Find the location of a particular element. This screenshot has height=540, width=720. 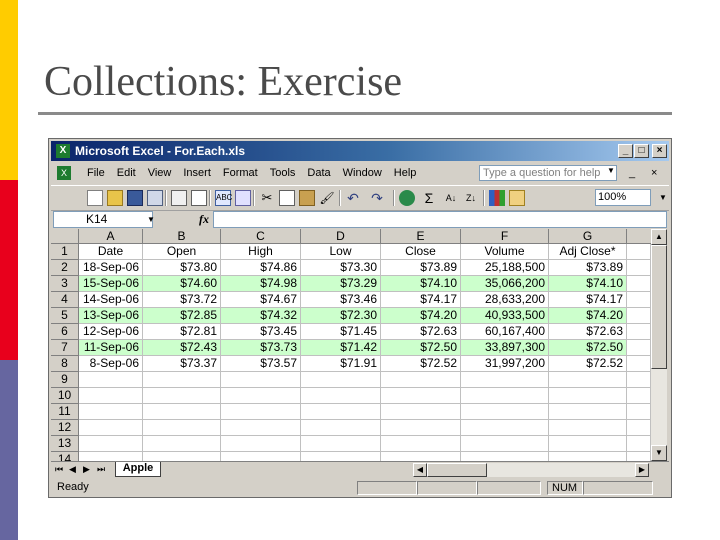

data-cell: $74.60 is located at coordinates (182, 284).